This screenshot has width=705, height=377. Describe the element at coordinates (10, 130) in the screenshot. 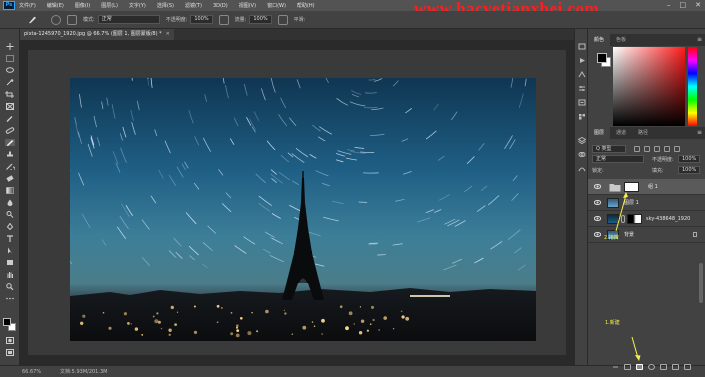

I see `healing-brush-tool-icon` at that location.